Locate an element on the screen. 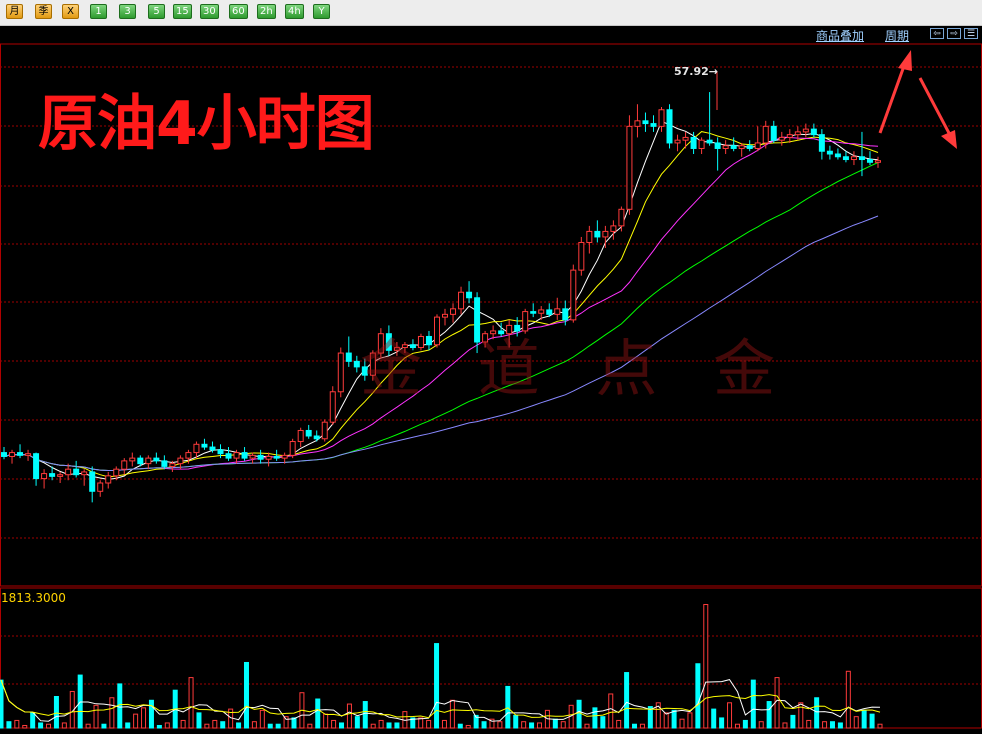  period-button-30: 30 is located at coordinates (209, 11).